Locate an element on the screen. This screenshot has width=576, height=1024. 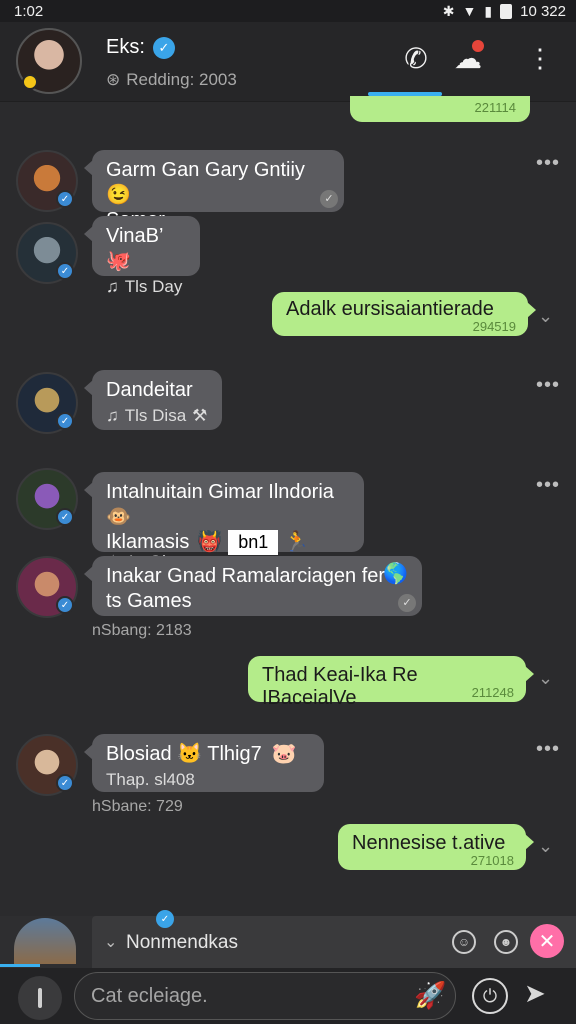
reply-preview: ✓ ⌄ Nonmendkas ☺ ☻ ✕ is located at coordinates (288, 939).